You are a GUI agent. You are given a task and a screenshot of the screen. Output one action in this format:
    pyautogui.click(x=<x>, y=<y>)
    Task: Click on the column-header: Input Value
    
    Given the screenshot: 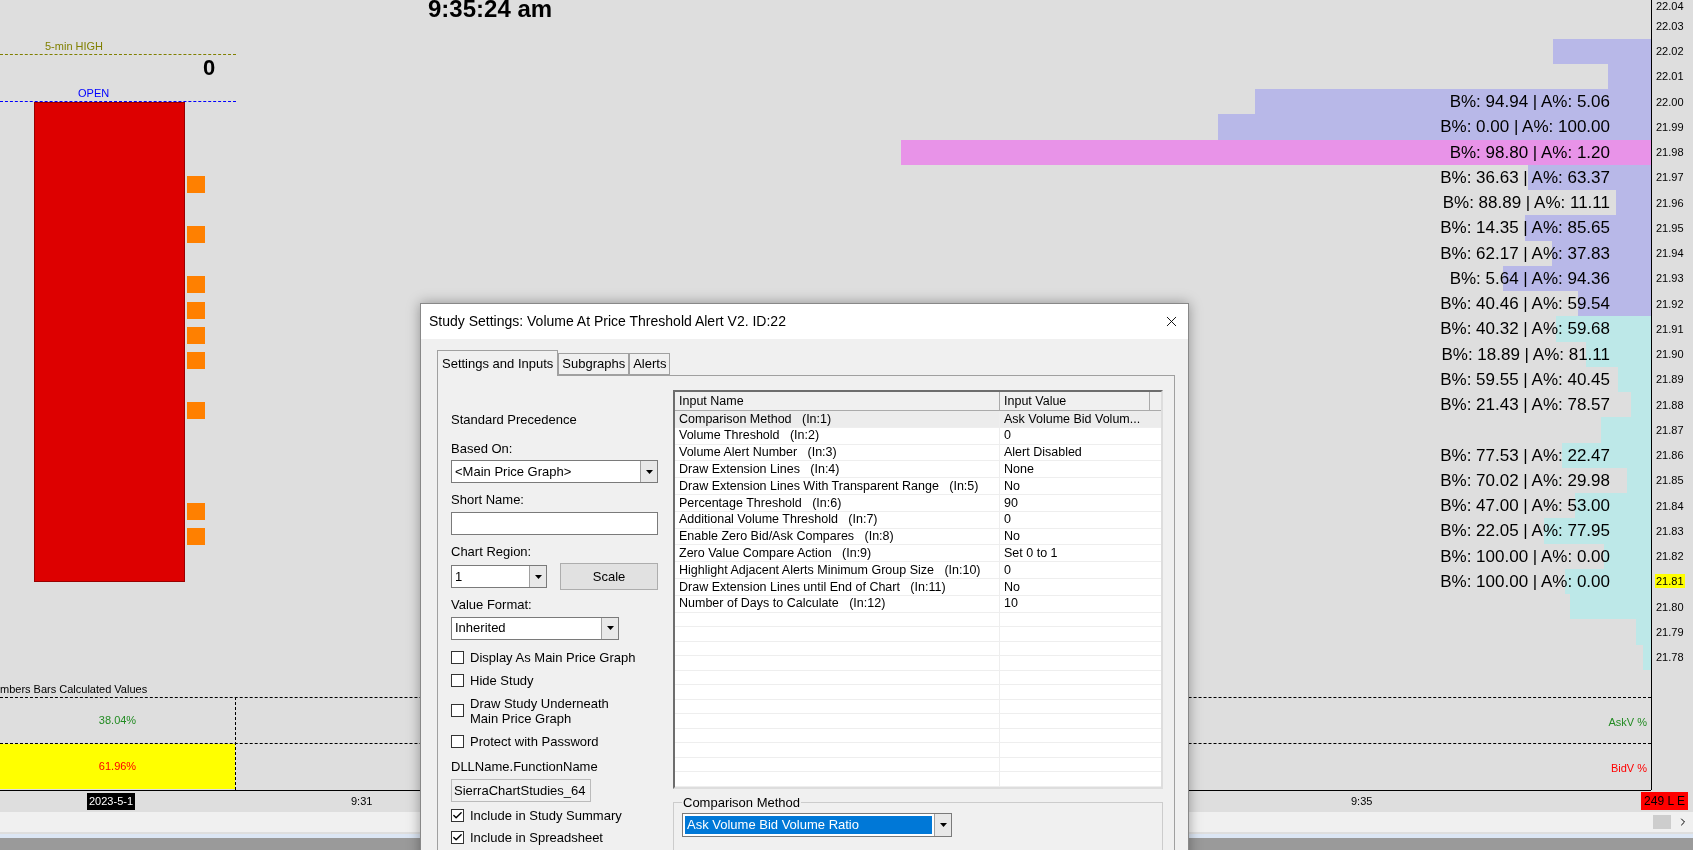 What is the action you would take?
    pyautogui.click(x=1075, y=401)
    